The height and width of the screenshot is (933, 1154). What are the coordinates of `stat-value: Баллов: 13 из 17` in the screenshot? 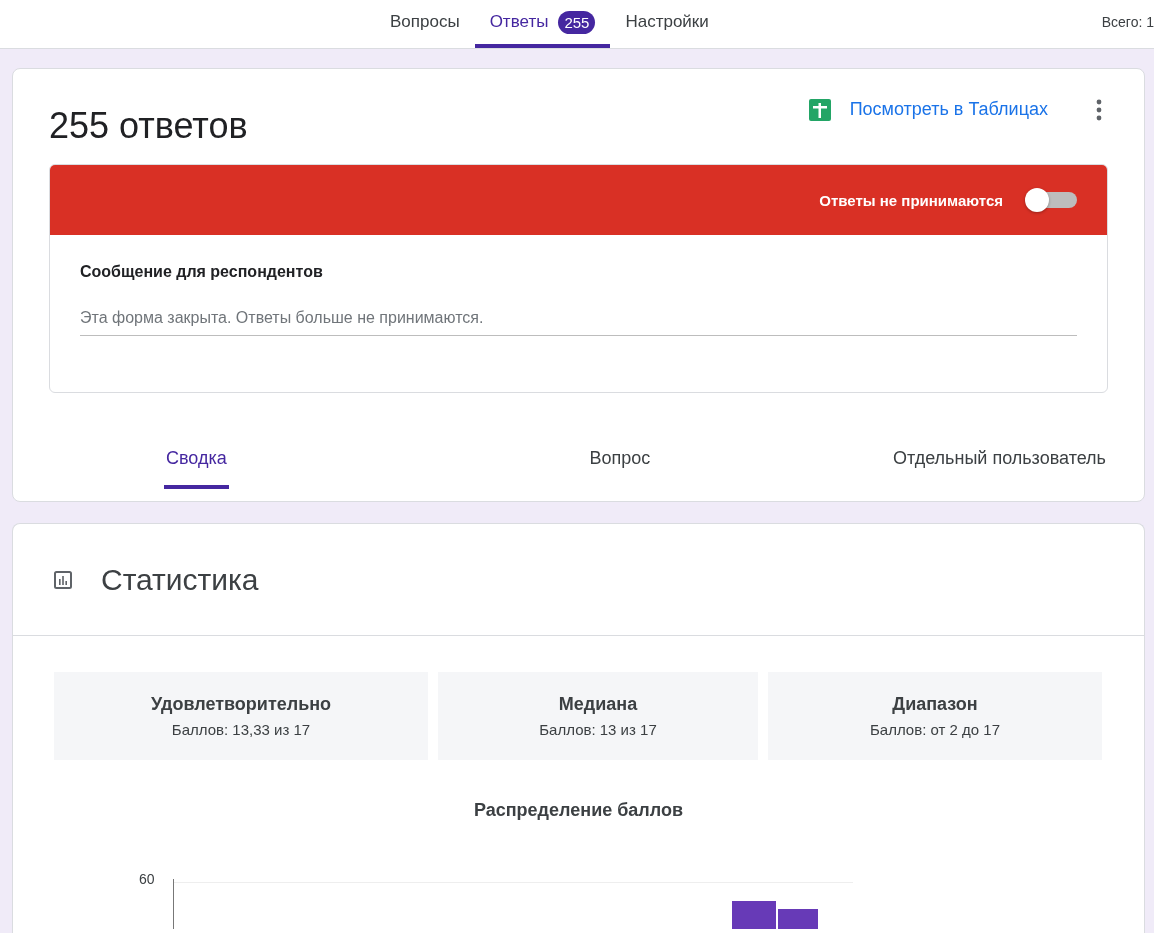 It's located at (598, 729).